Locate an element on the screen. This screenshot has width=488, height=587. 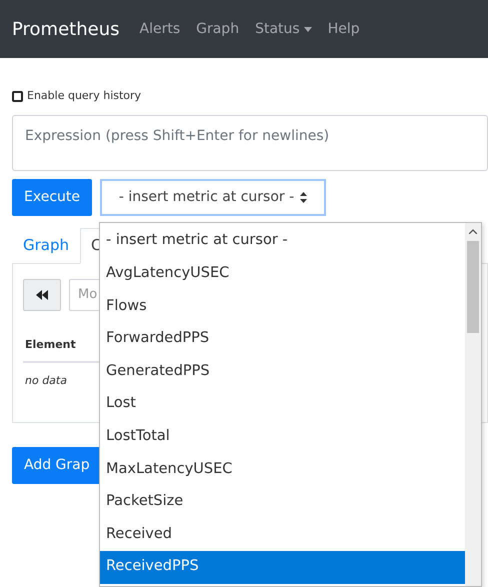
nav-link: Alerts is located at coordinates (160, 29).